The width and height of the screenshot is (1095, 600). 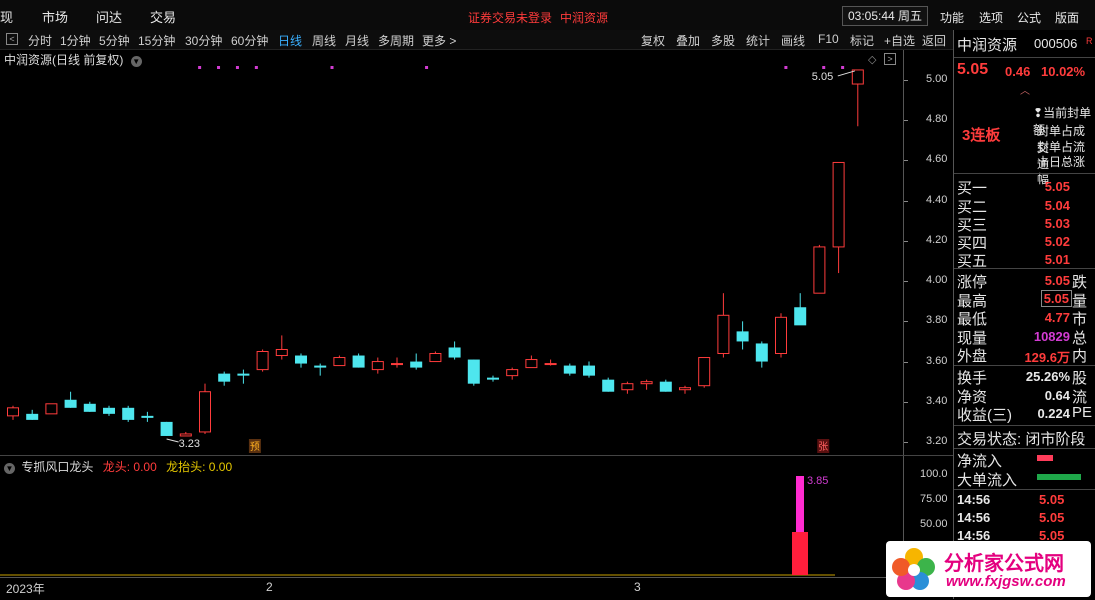 What do you see at coordinates (952, 17) in the screenshot?
I see `menu-item-function: 功能` at bounding box center [952, 17].